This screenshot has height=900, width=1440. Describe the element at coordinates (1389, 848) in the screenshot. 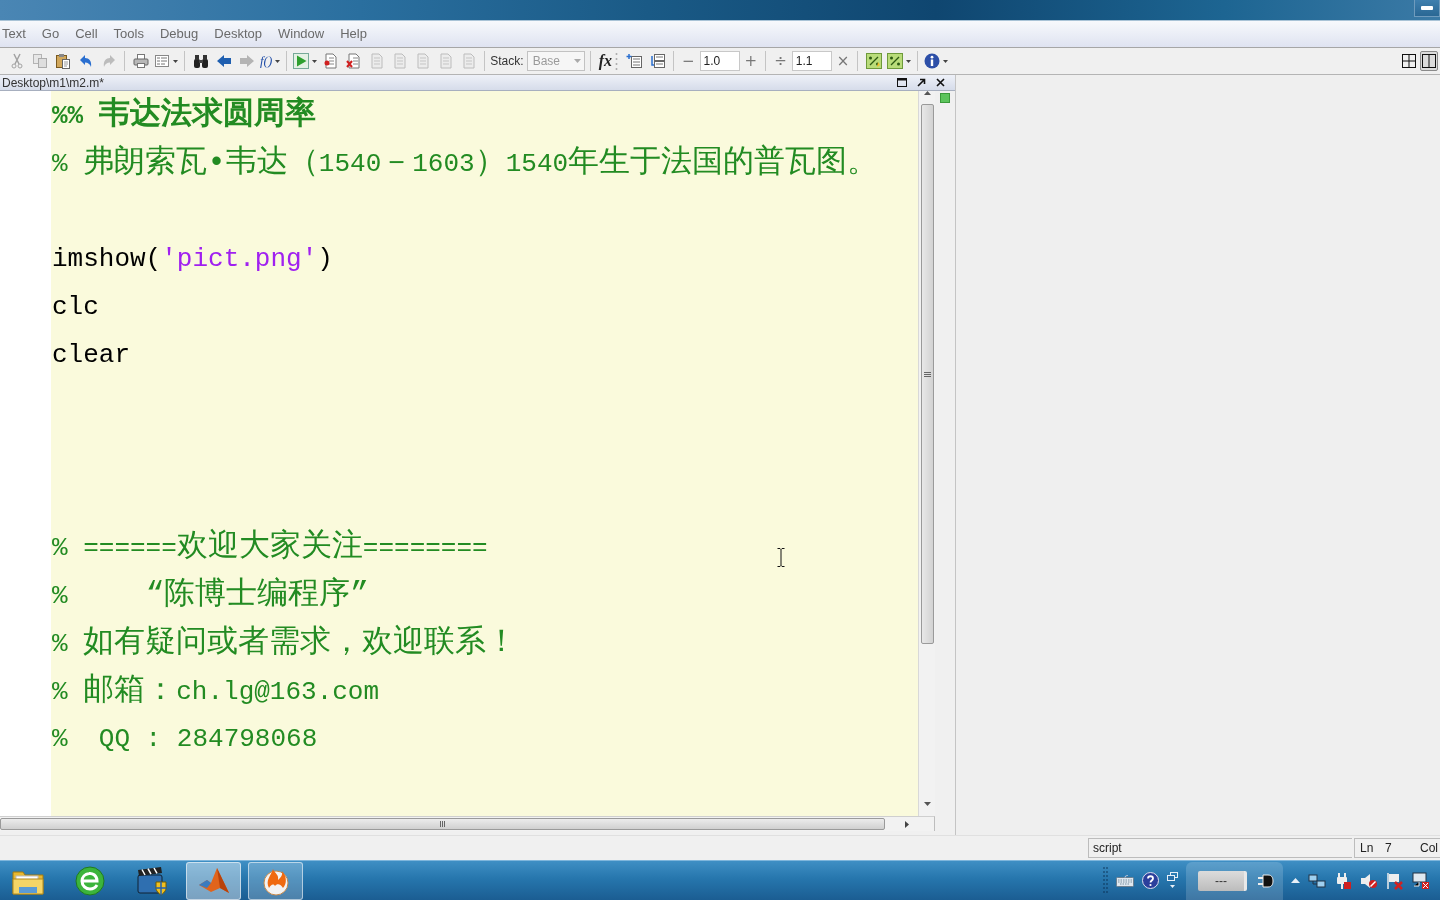

I see `line-number: 7` at that location.